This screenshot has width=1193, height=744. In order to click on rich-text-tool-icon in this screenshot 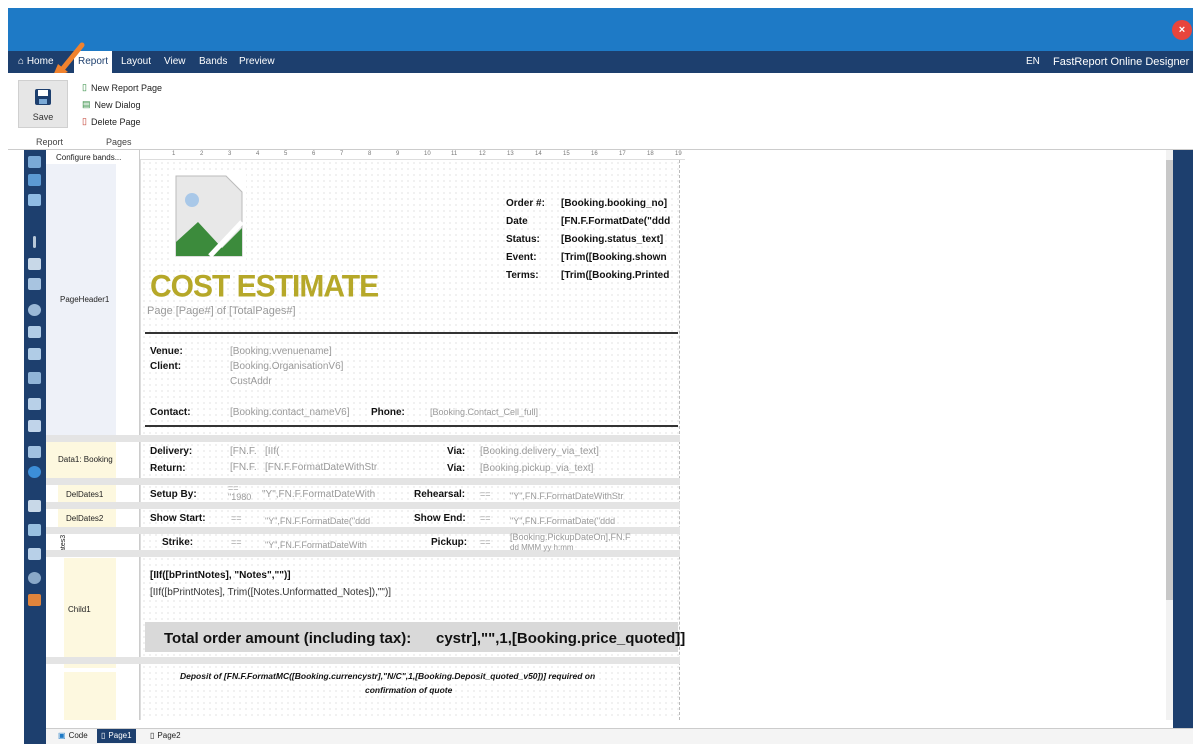, I will do `click(34, 404)`.